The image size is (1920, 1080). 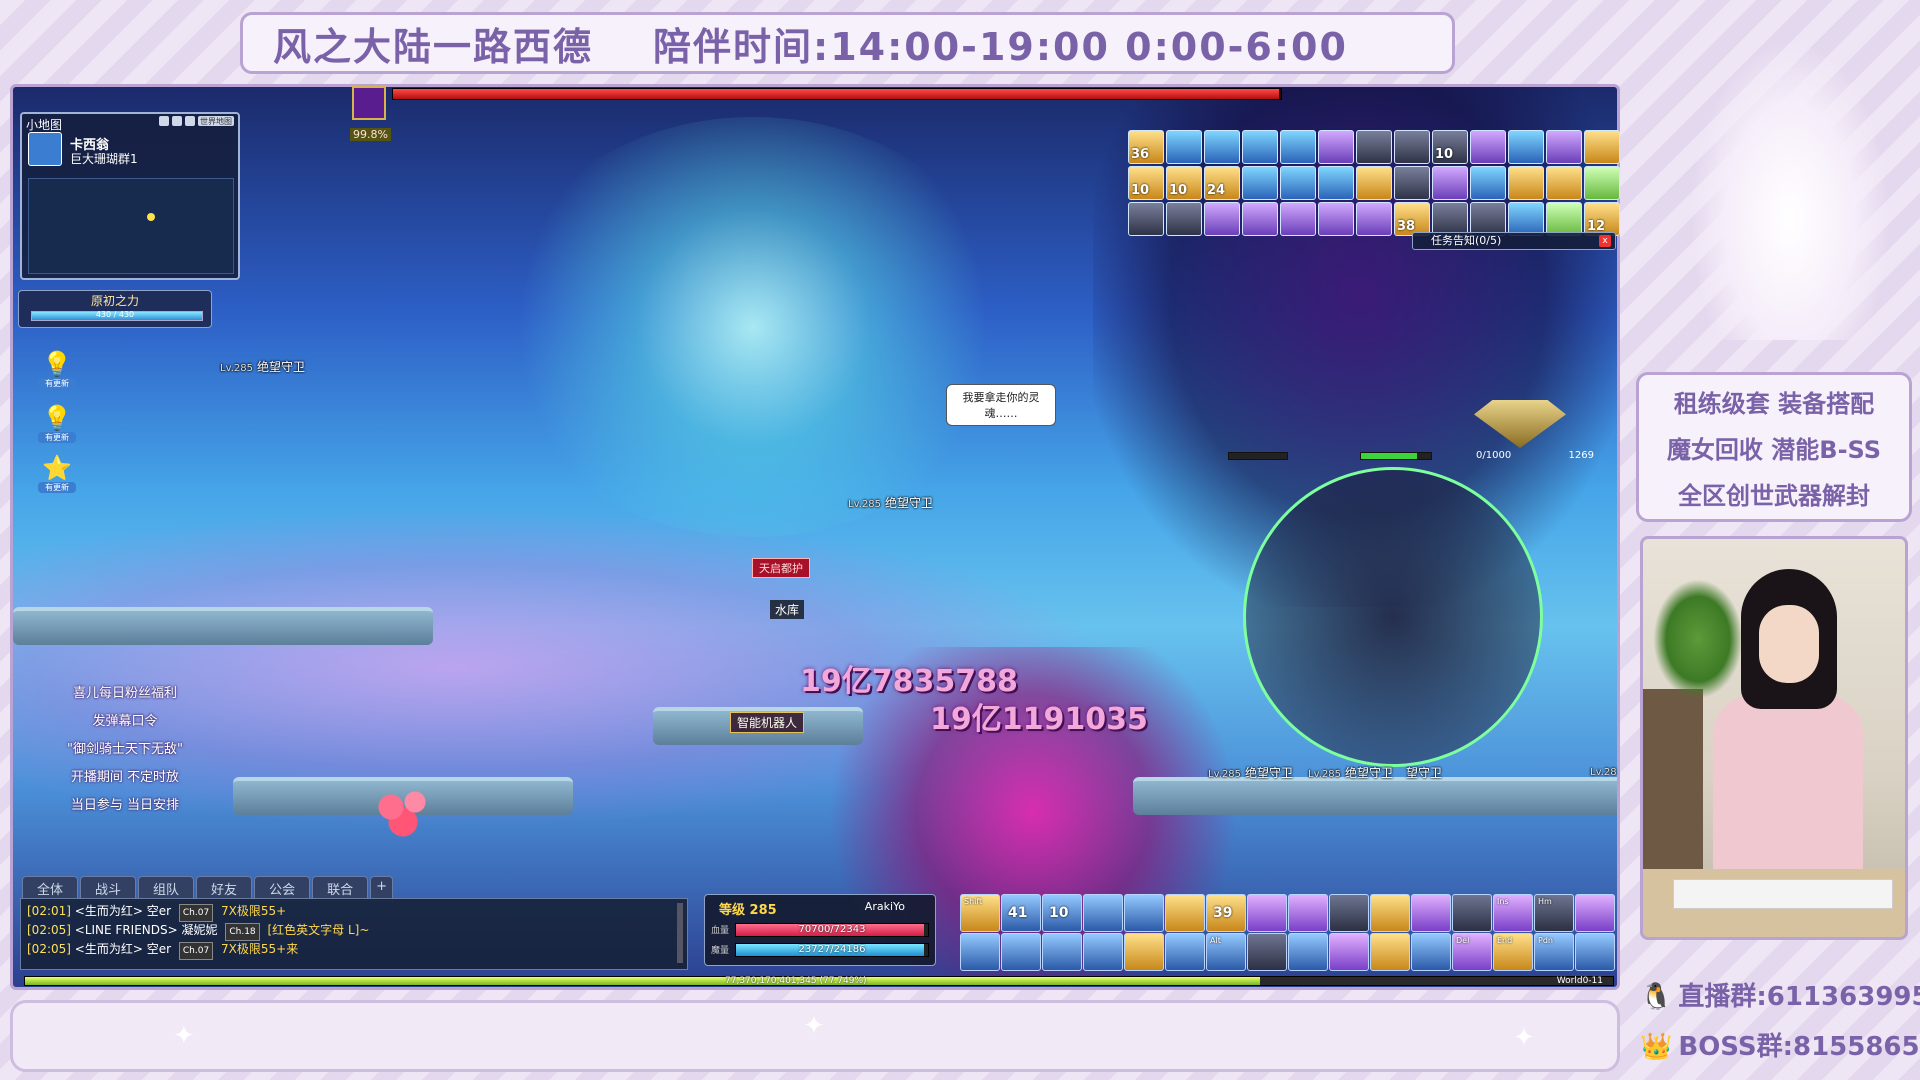 What do you see at coordinates (836, 94) in the screenshot?
I see `boss-hp-fill` at bounding box center [836, 94].